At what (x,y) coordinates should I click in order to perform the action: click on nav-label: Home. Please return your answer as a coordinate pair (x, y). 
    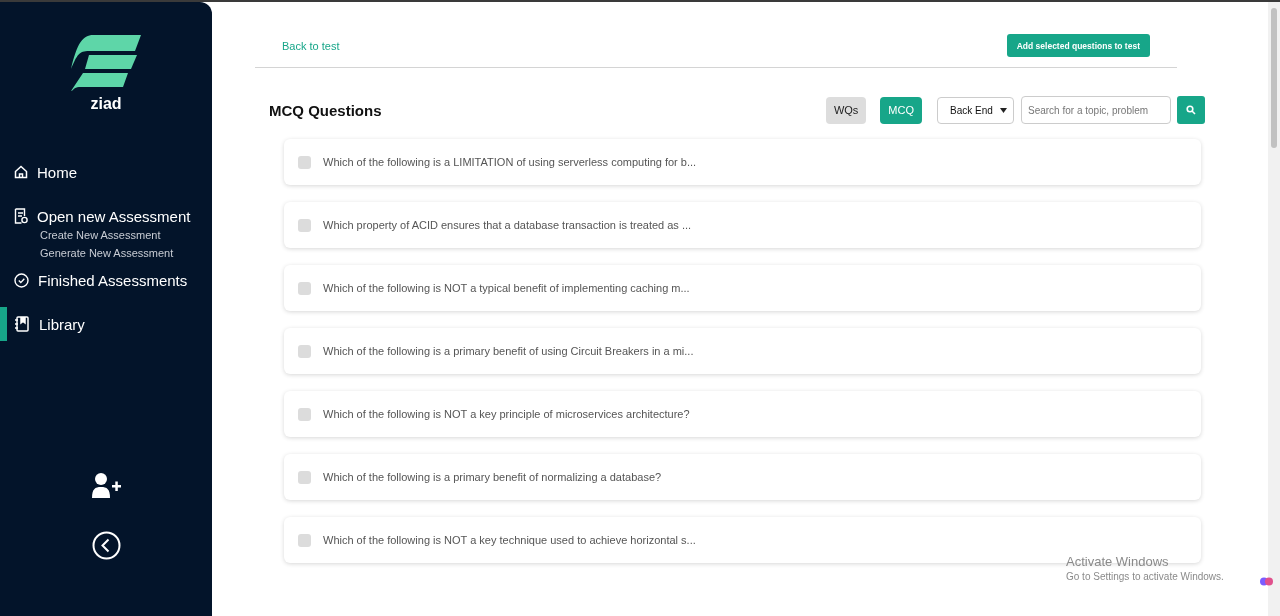
    Looking at the image, I should click on (57, 172).